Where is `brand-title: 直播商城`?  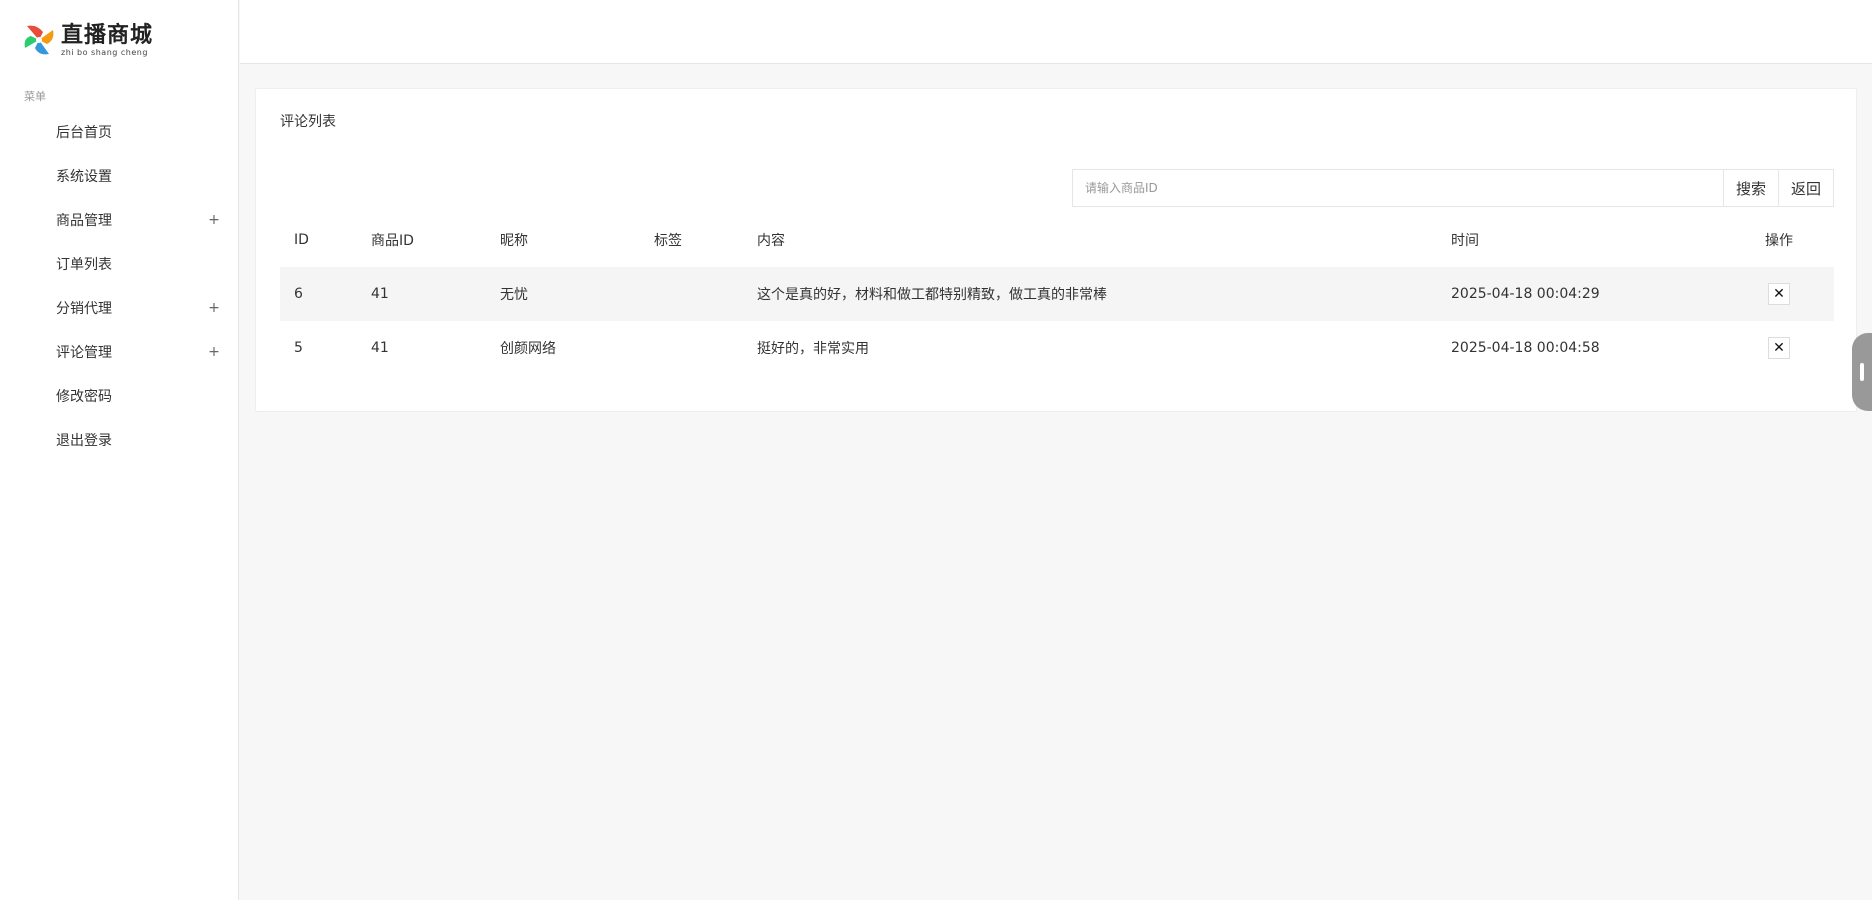 brand-title: 直播商城 is located at coordinates (107, 34).